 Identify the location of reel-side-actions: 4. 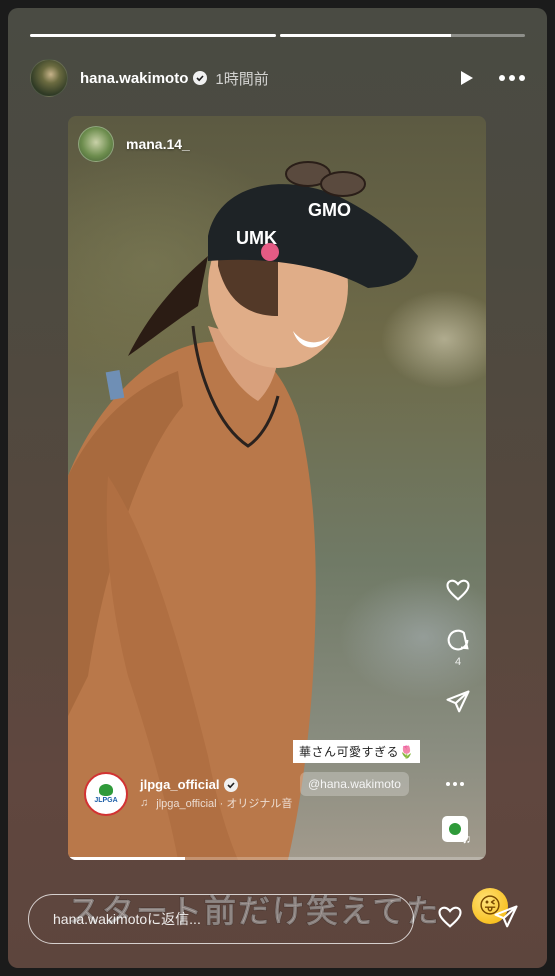
(458, 646).